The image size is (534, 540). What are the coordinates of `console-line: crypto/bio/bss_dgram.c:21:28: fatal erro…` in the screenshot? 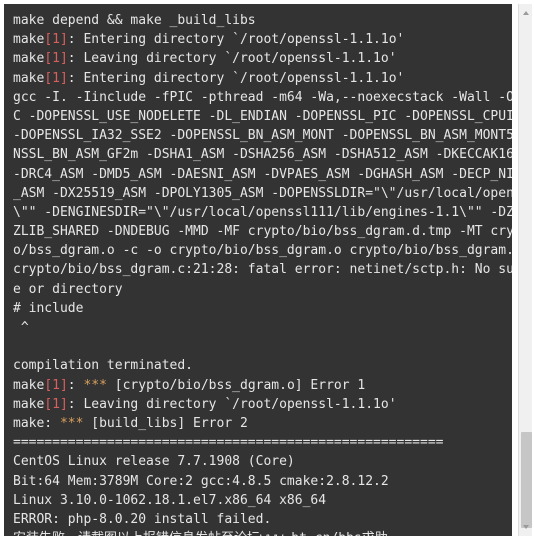 It's located at (262, 270).